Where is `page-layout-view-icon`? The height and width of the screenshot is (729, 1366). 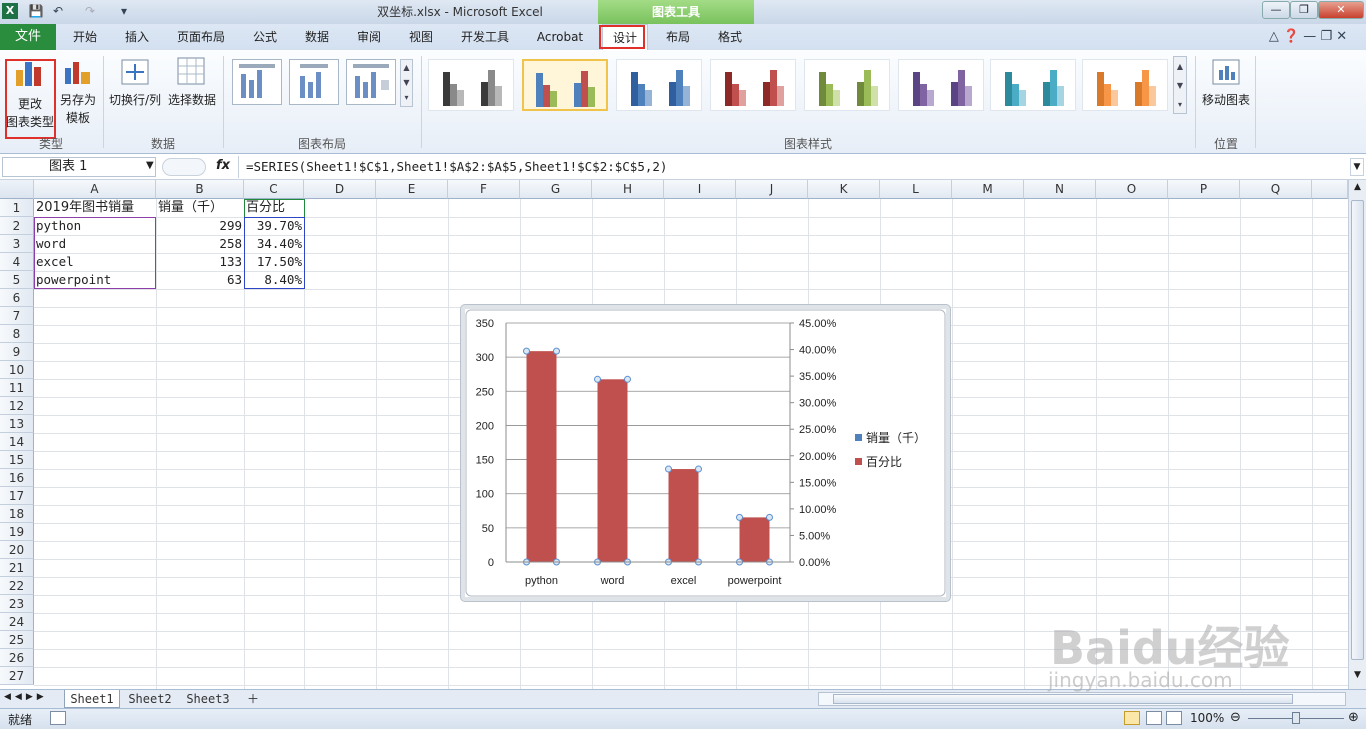
page-layout-view-icon is located at coordinates (1154, 718).